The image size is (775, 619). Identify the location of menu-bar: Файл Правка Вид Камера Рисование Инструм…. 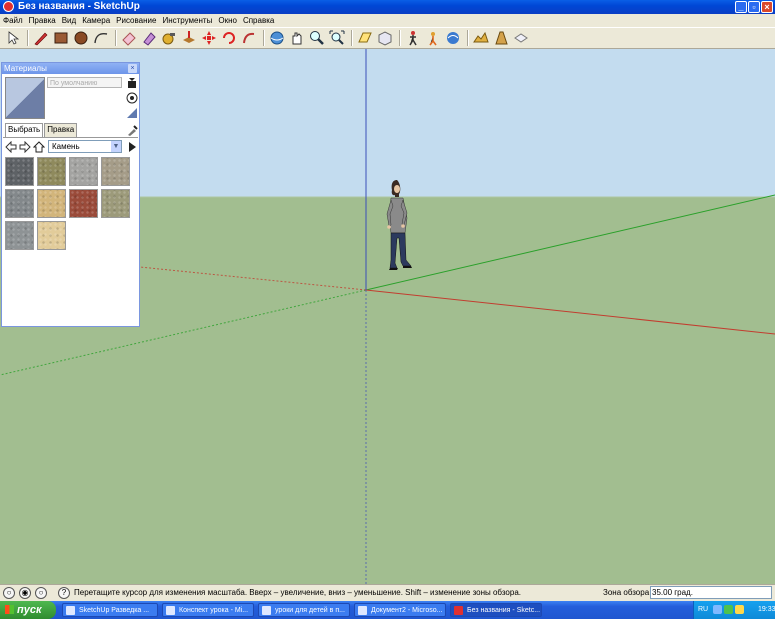
(387, 20).